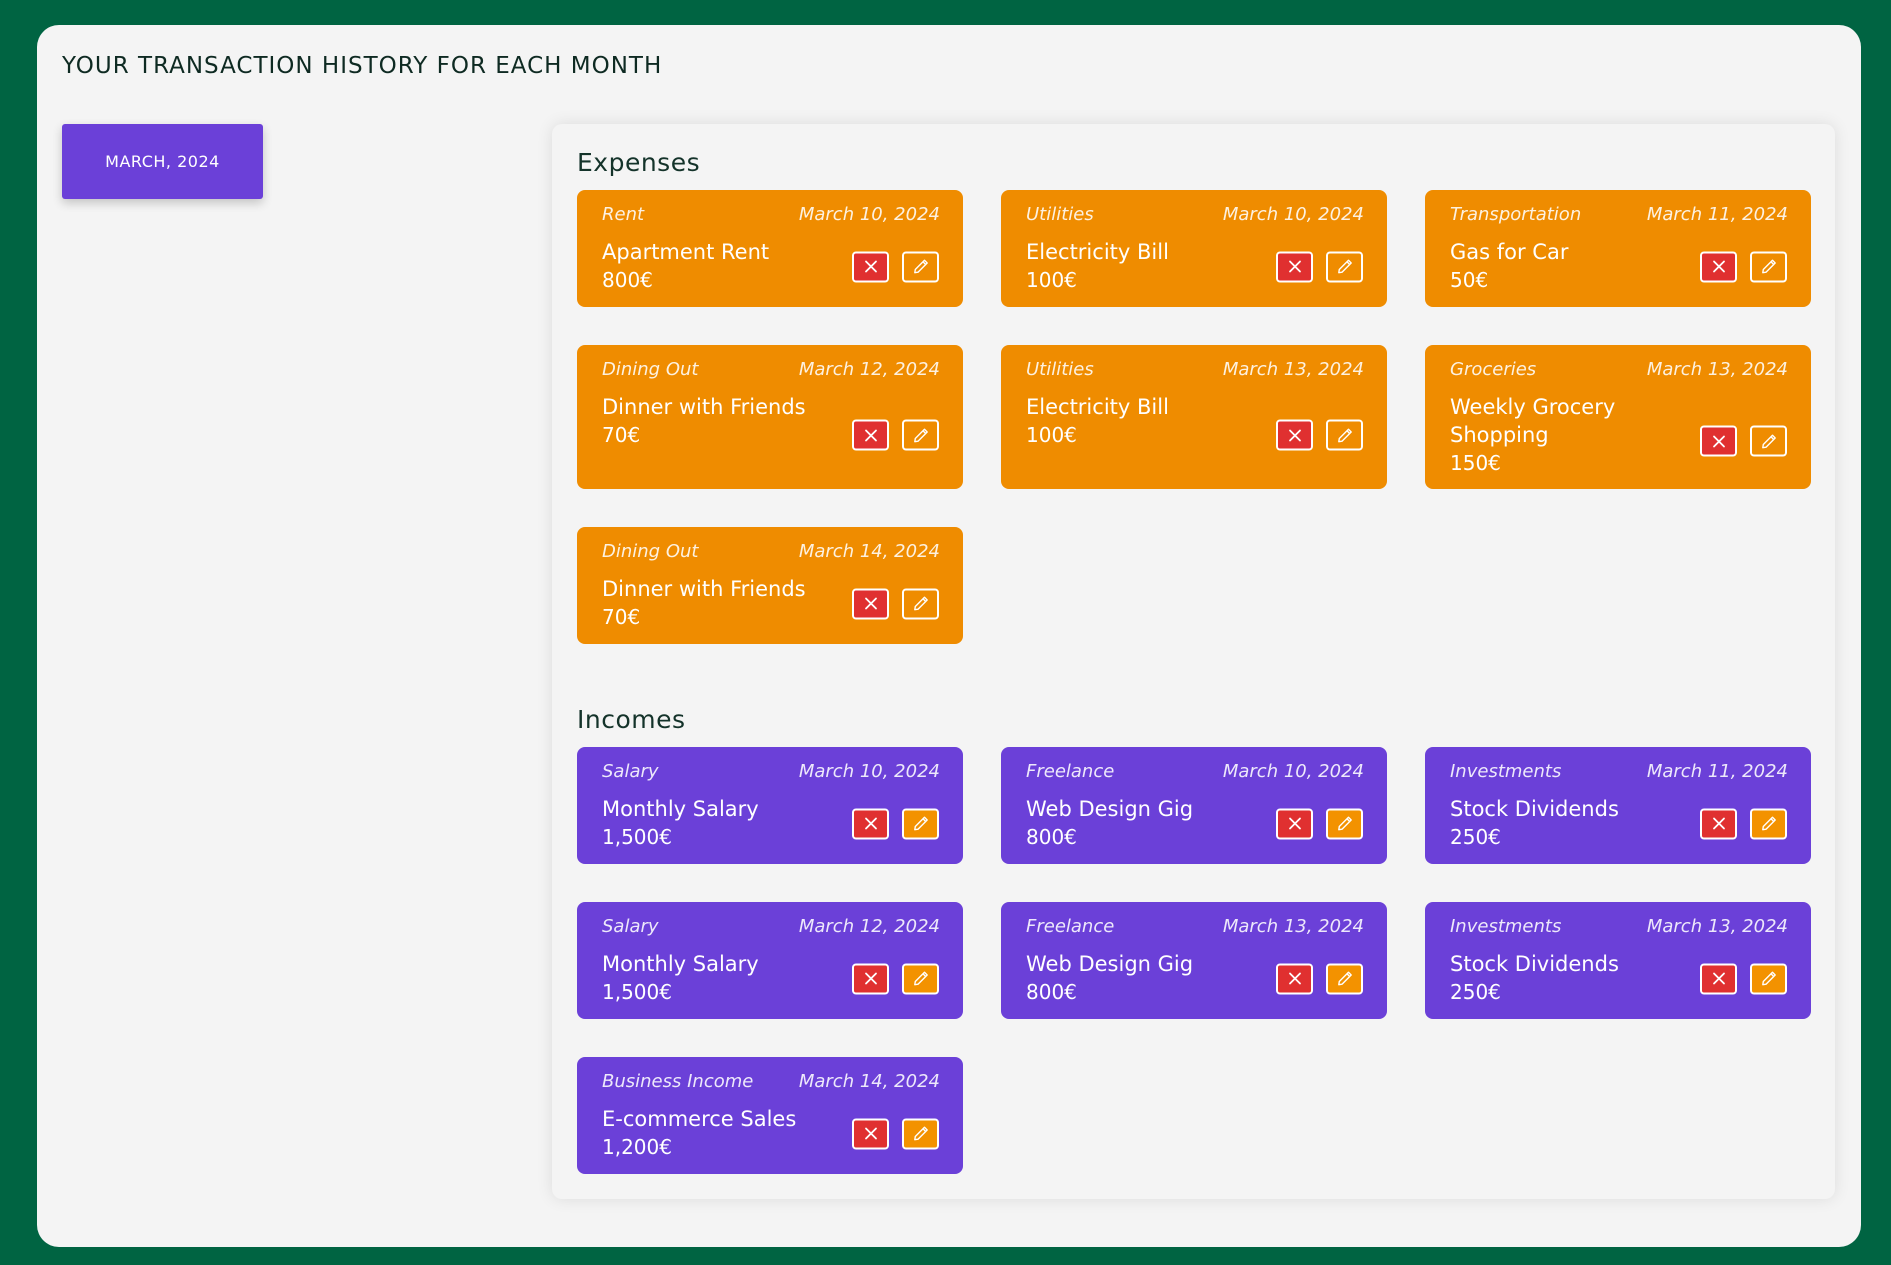 The image size is (1891, 1265). I want to click on card-body: Gas for Car 50€, so click(1560, 266).